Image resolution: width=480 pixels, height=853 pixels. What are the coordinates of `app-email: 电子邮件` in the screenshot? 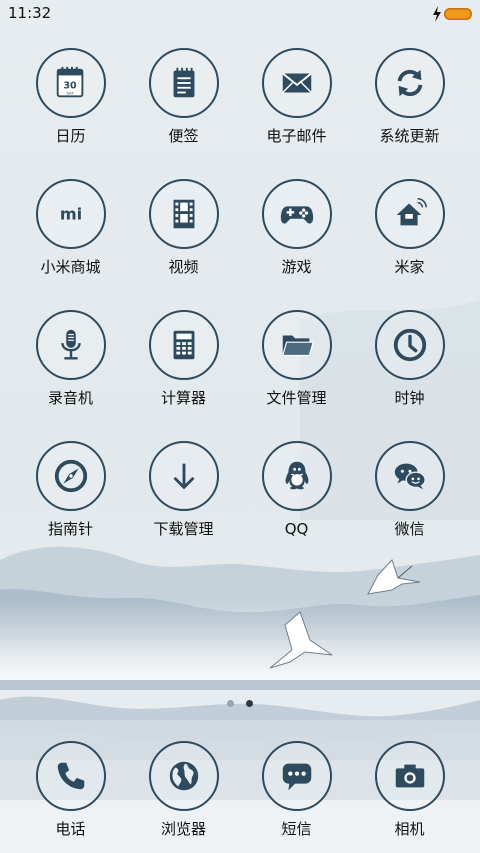 It's located at (296, 97).